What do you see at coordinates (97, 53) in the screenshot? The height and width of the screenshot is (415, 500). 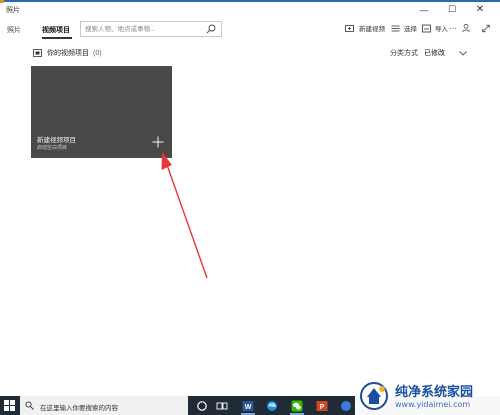 I see `projects-count: (0)` at bounding box center [97, 53].